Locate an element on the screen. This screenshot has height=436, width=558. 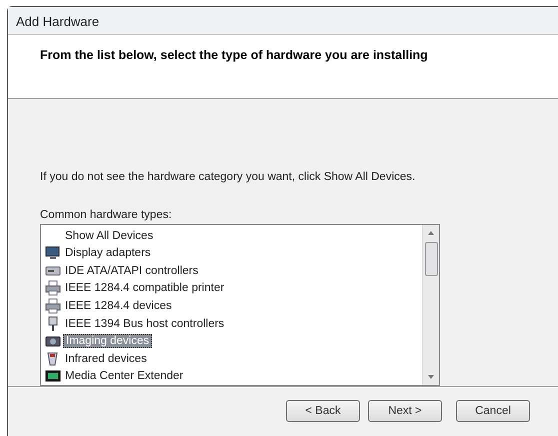
next-button: Next > is located at coordinates (405, 411).